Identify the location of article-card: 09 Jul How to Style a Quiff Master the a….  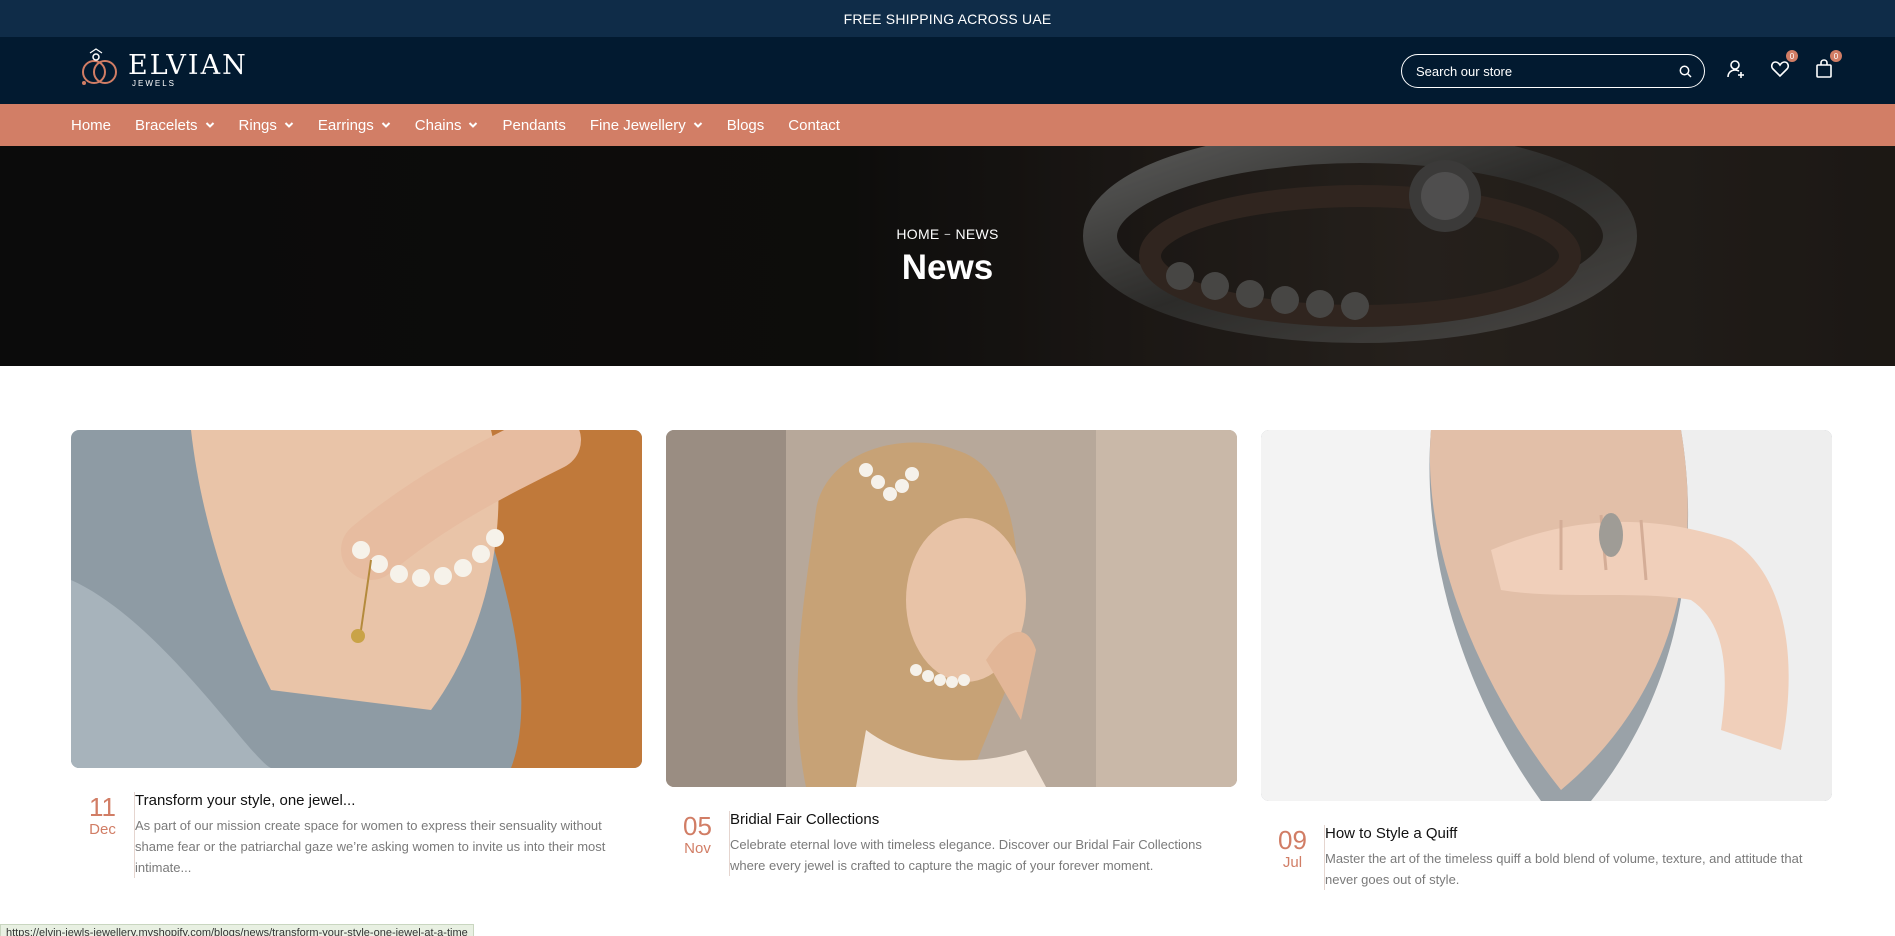
(1546, 660).